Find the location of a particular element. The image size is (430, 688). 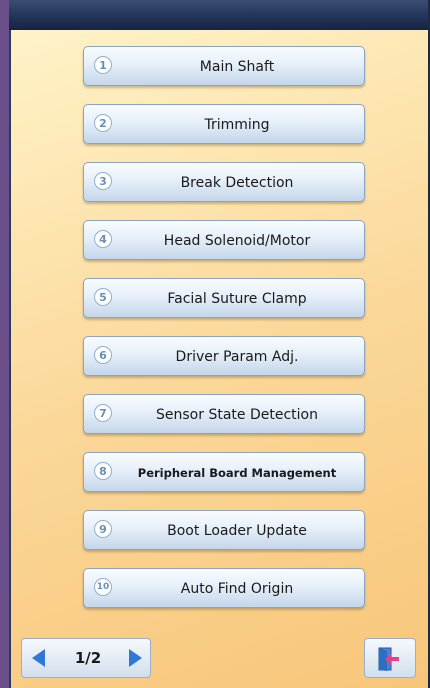

number-badge: 3 is located at coordinates (103, 181).